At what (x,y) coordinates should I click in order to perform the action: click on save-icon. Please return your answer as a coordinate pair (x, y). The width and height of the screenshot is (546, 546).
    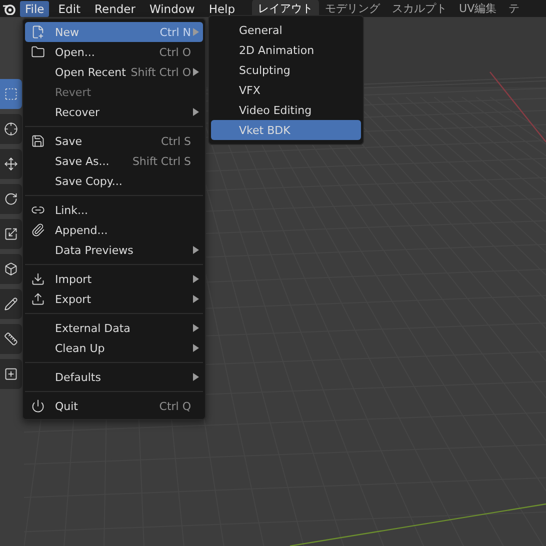
    Looking at the image, I should click on (38, 141).